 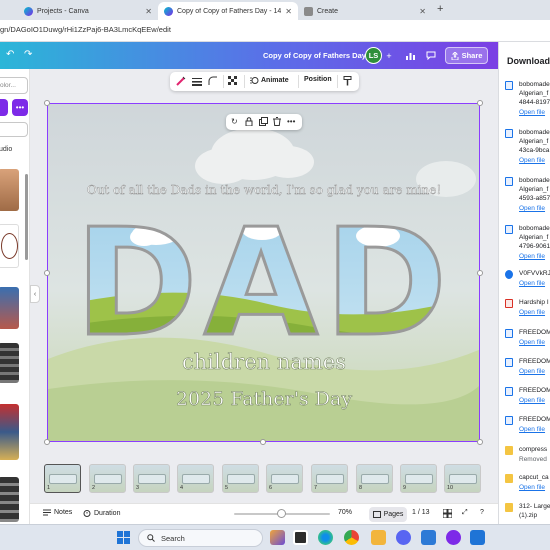 I want to click on paint-format-icon, so click(x=347, y=82).